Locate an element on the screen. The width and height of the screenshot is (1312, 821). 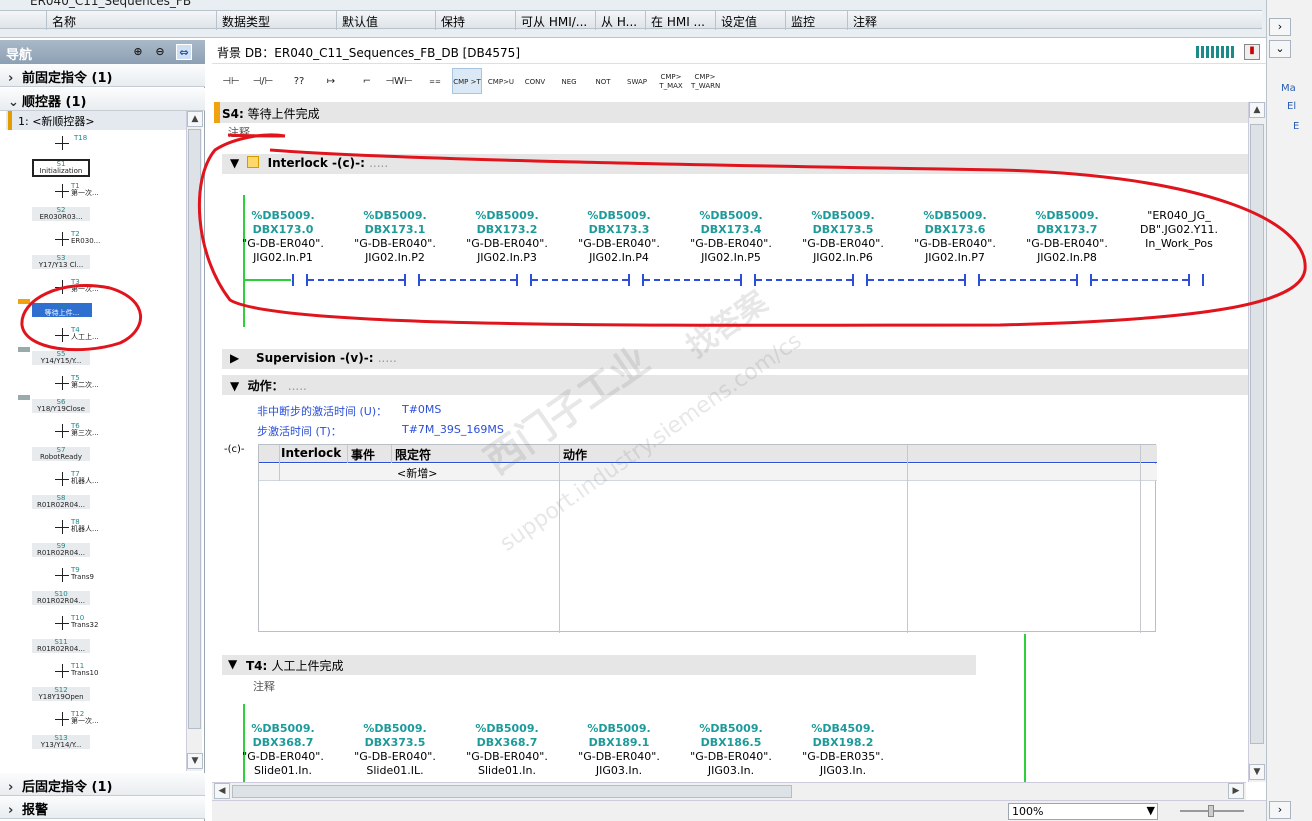
nav-scrollbar: ▲ ▼ is located at coordinates (194, 441).